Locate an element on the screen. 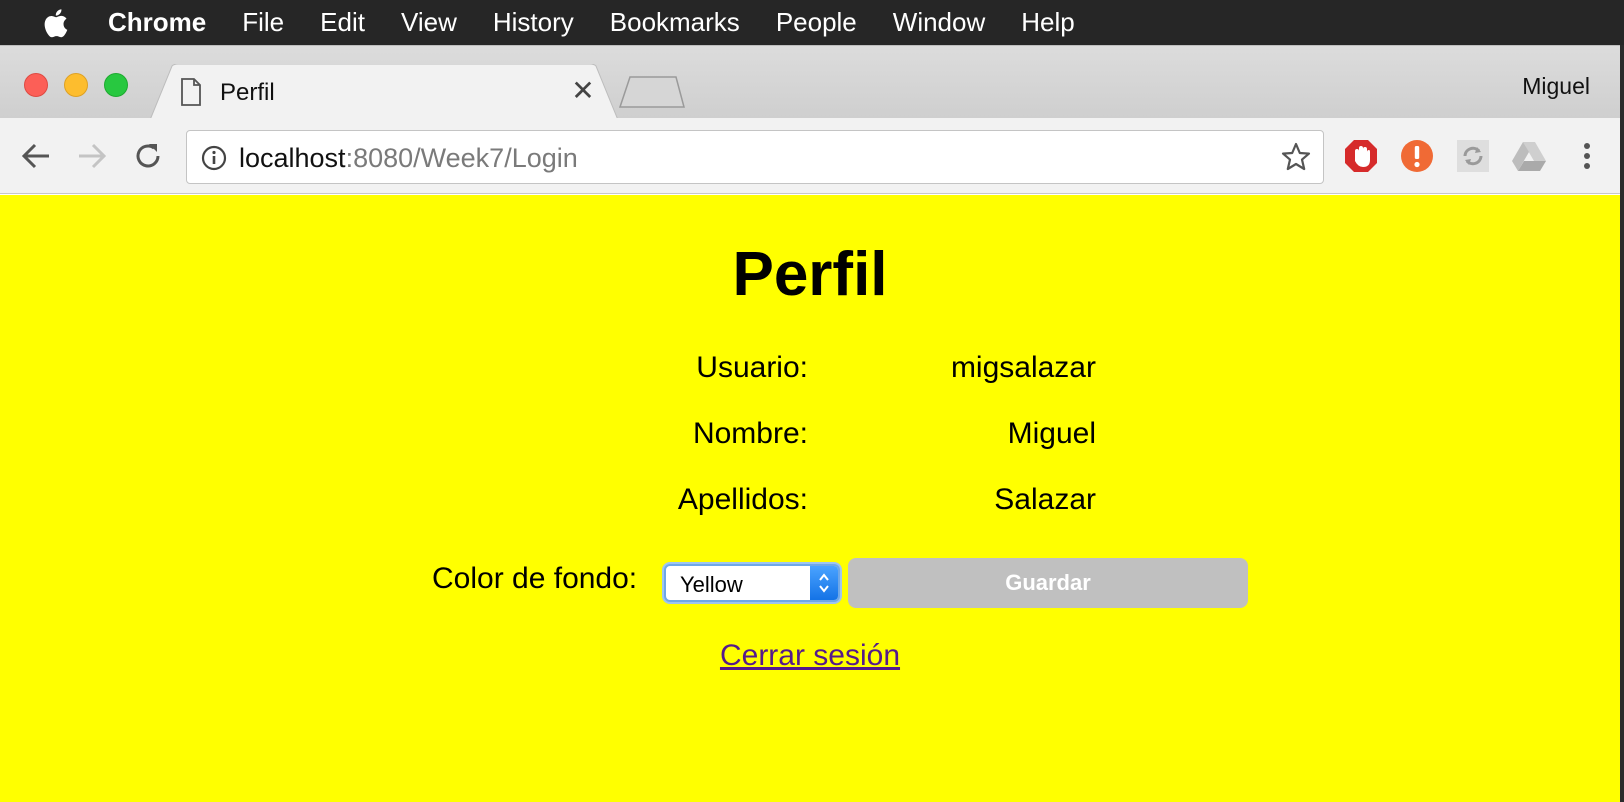  tab-title: Perfil is located at coordinates (247, 92).